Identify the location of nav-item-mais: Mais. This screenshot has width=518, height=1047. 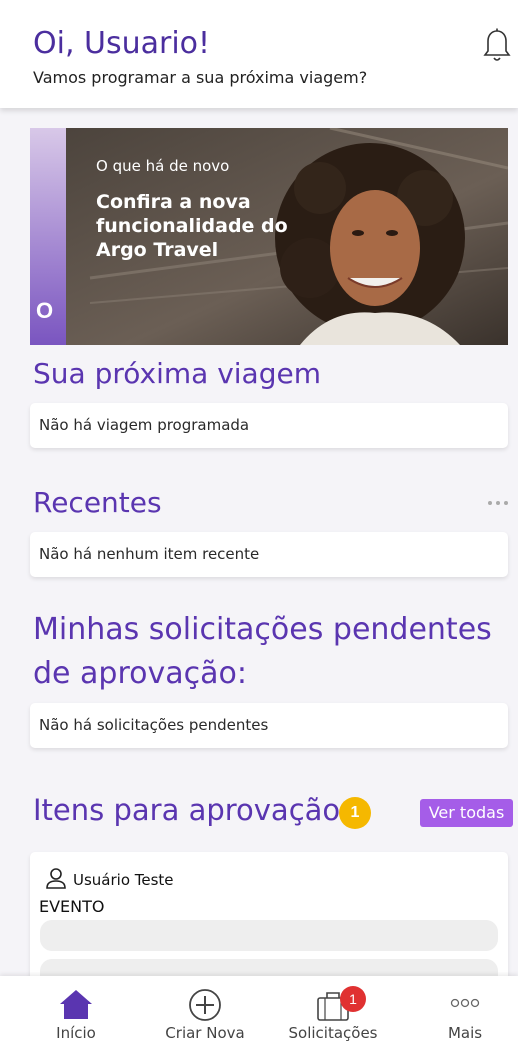
(465, 1011).